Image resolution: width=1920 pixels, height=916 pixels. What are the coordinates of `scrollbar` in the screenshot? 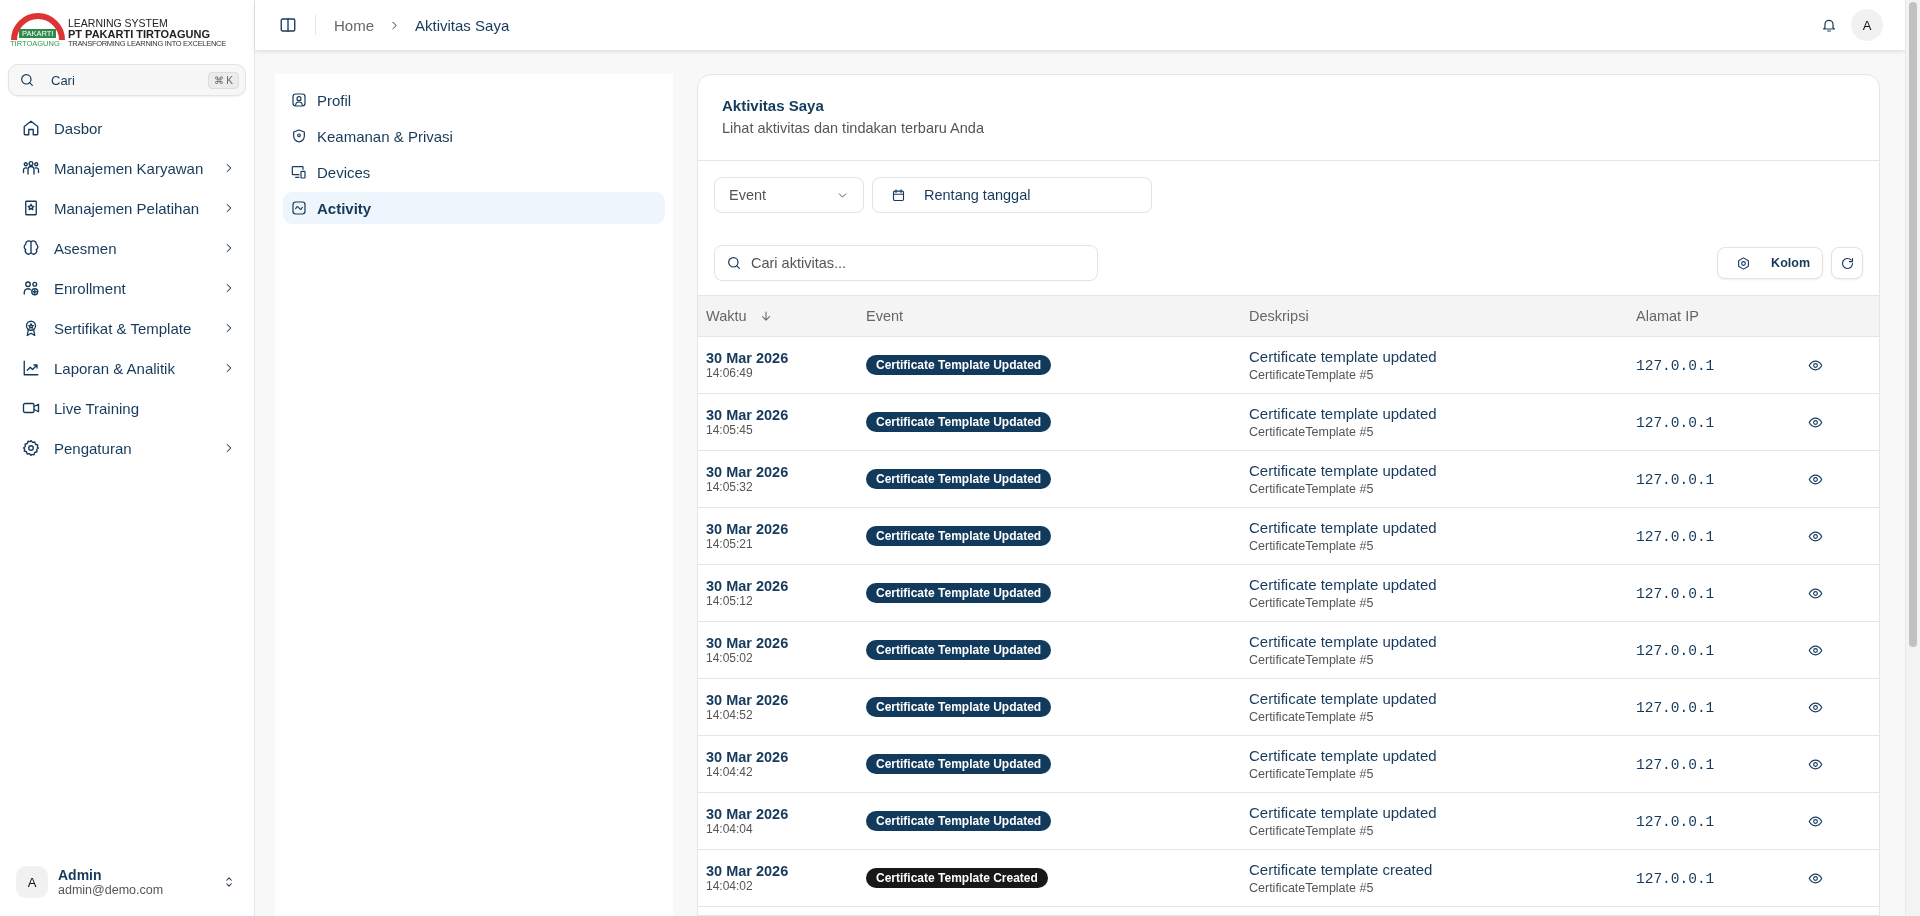 It's located at (1912, 458).